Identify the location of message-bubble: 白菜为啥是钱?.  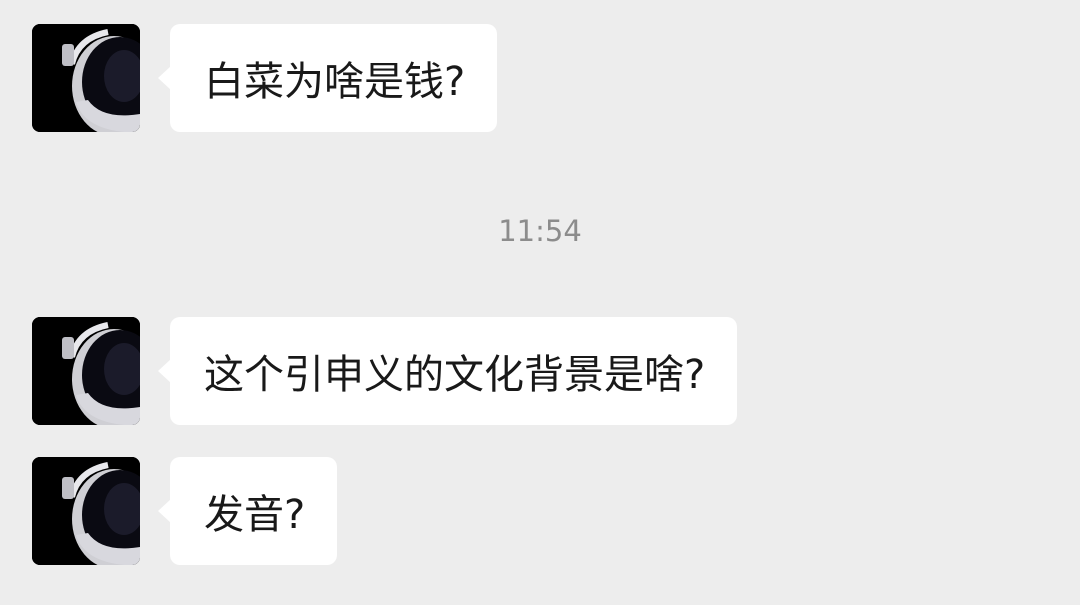
(327, 78).